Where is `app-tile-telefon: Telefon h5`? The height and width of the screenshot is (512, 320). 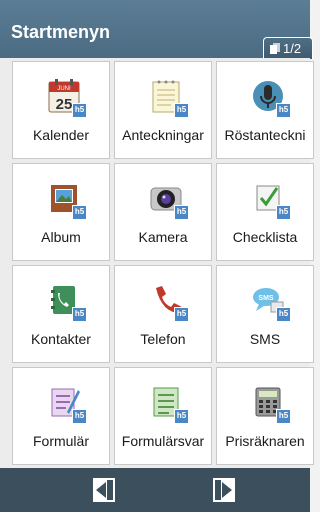
app-tile-telefon: Telefon h5 is located at coordinates (163, 314).